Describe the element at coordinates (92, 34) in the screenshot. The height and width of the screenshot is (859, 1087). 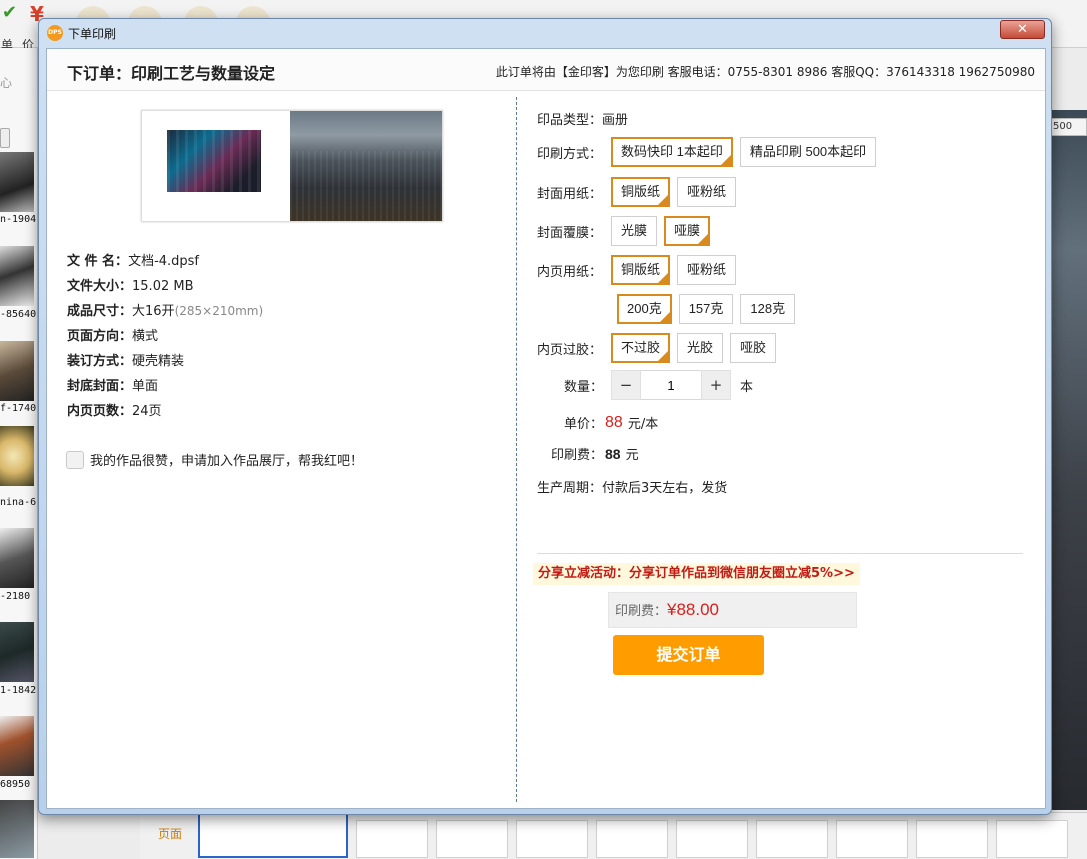
I see `window-title: 下单印刷` at that location.